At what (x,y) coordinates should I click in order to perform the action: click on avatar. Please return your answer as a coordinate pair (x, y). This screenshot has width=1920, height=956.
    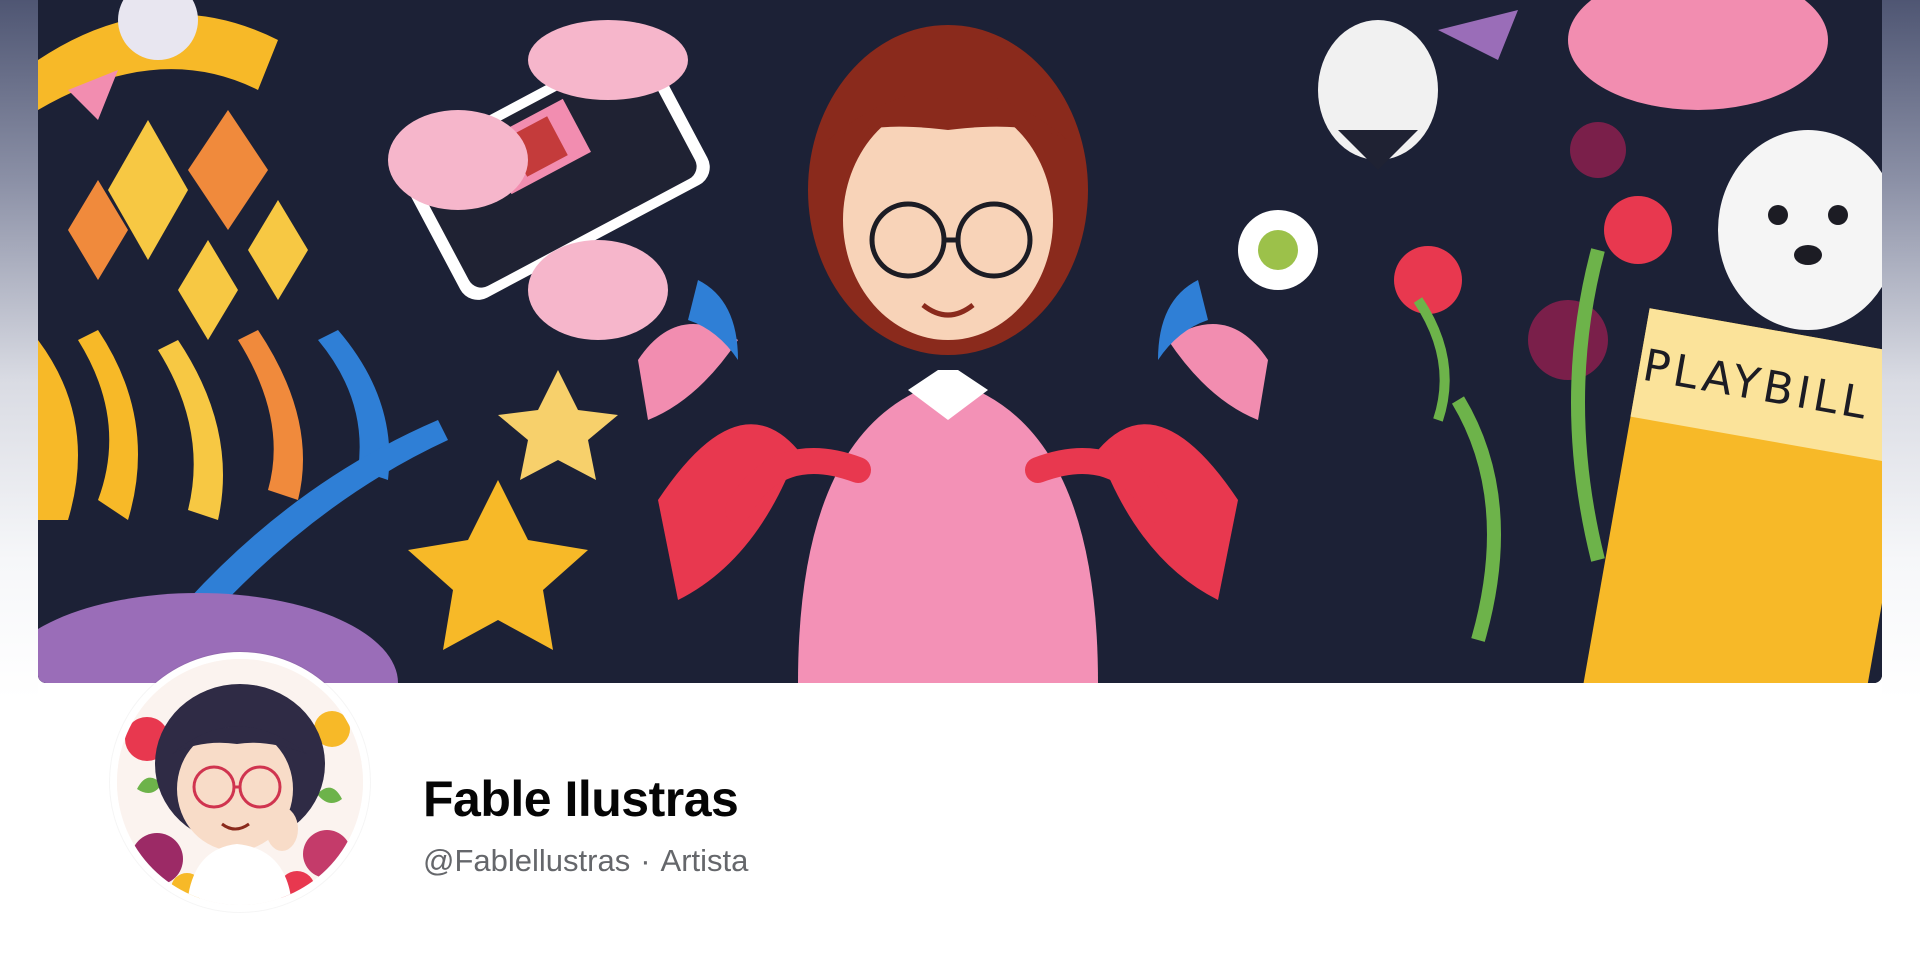
    Looking at the image, I should click on (240, 782).